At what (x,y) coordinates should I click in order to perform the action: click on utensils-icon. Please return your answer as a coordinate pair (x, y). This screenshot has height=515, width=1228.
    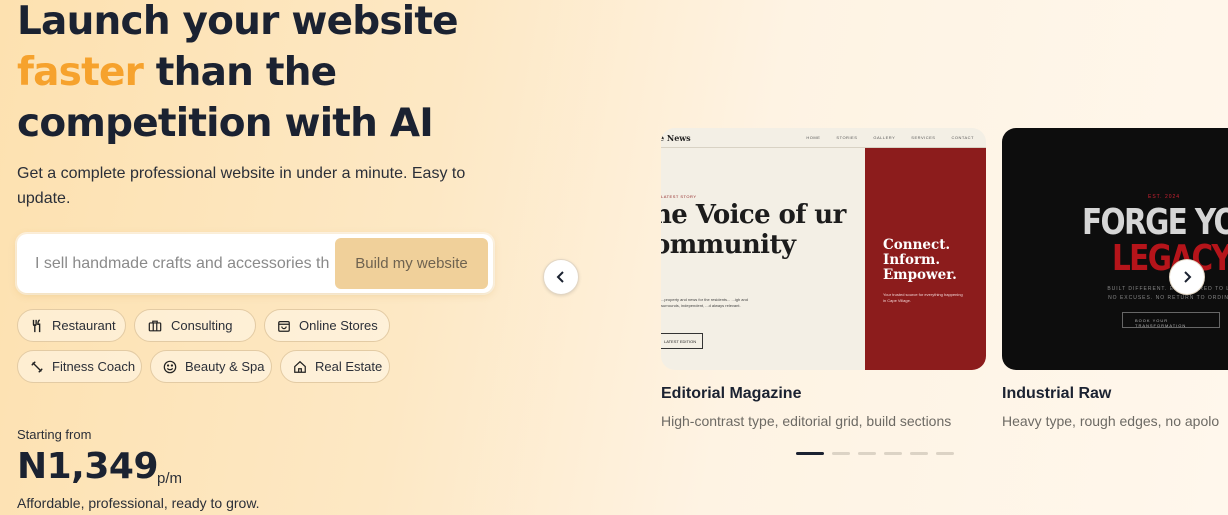
    Looking at the image, I should click on (37, 326).